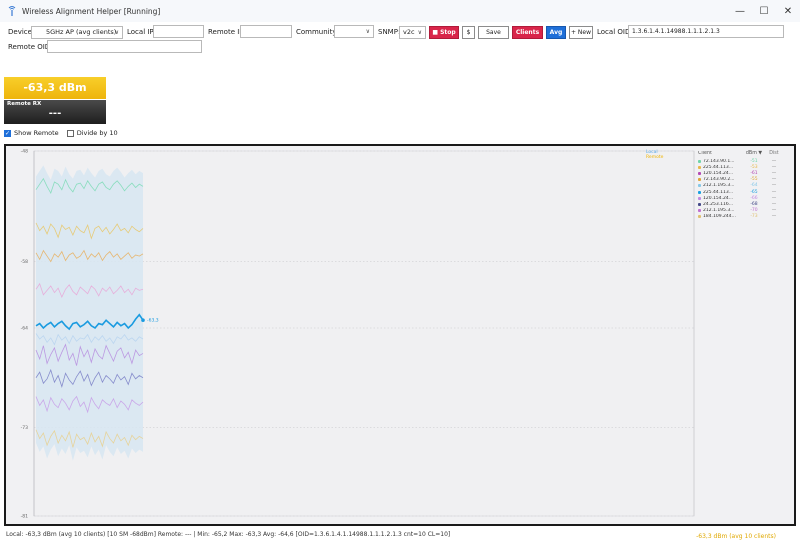  Describe the element at coordinates (754, 161) in the screenshot. I see `client-dbm: -51` at that location.